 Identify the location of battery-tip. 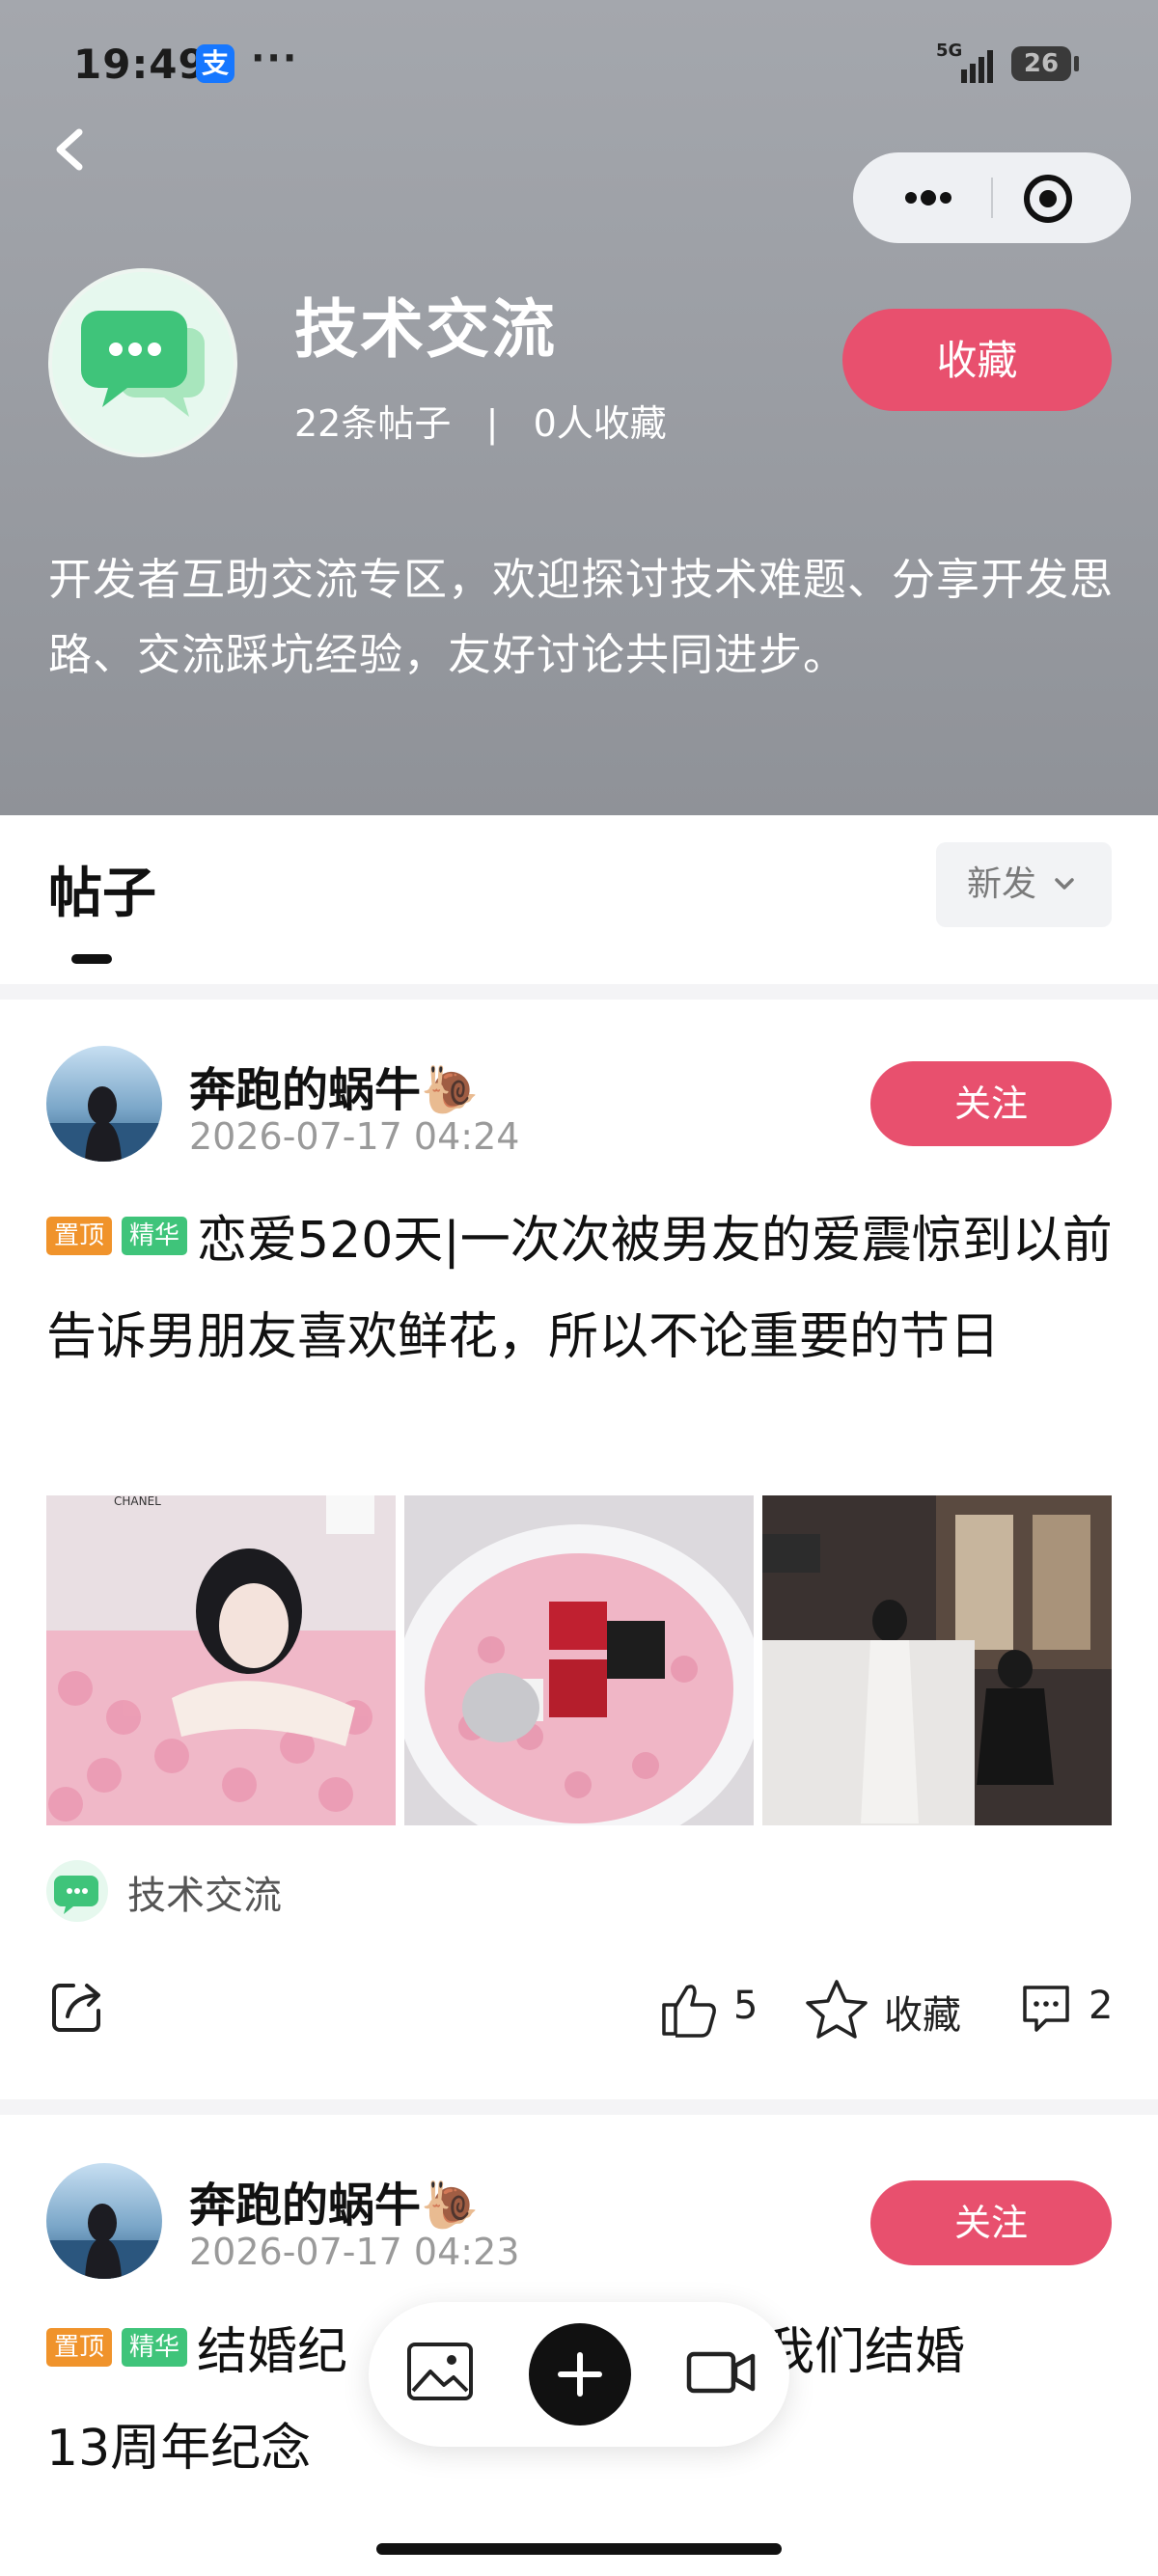
(1076, 64).